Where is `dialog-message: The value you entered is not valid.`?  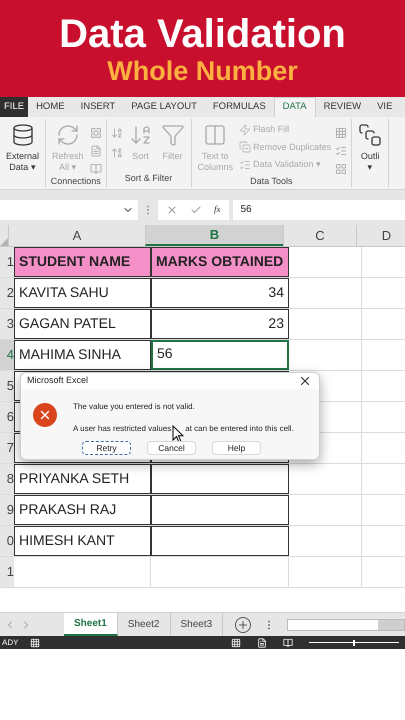
dialog-message: The value you entered is not valid. is located at coordinates (134, 407).